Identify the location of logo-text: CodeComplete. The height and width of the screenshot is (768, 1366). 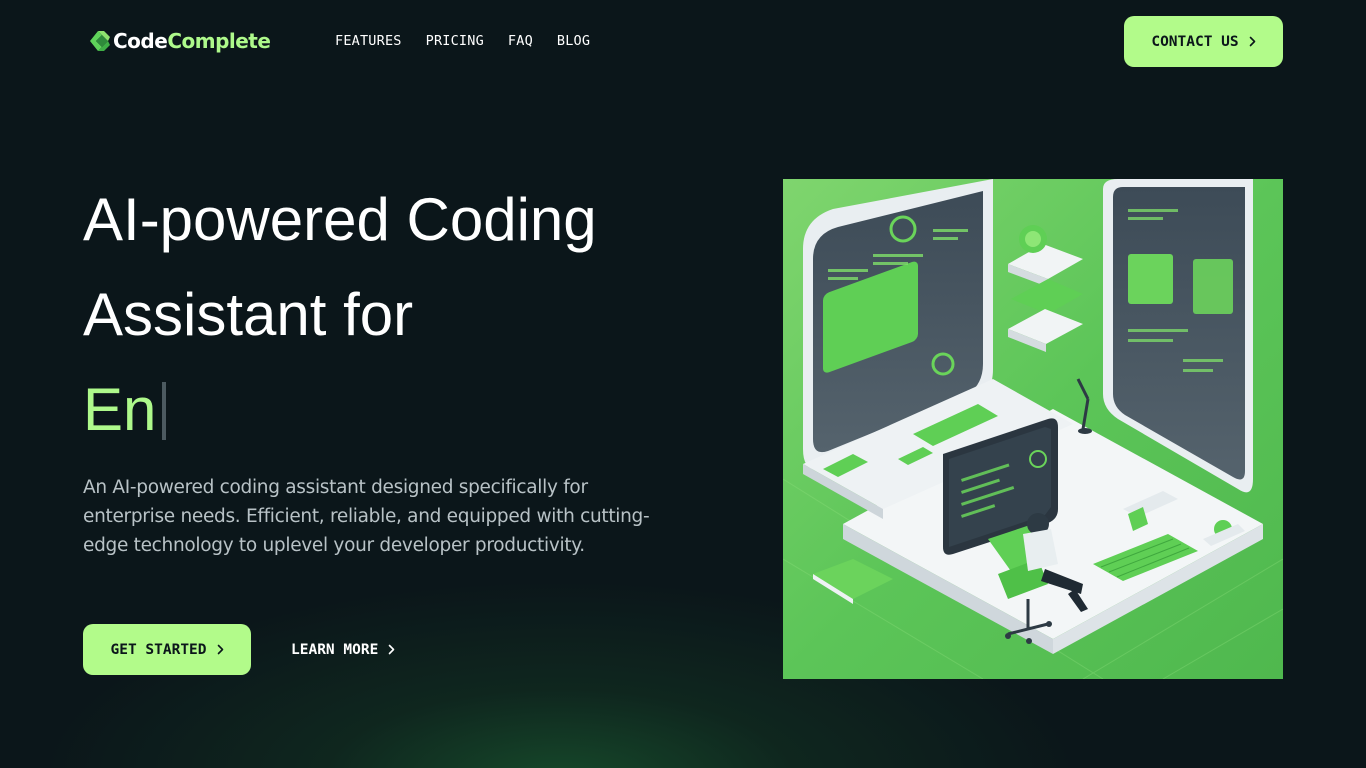
(192, 41).